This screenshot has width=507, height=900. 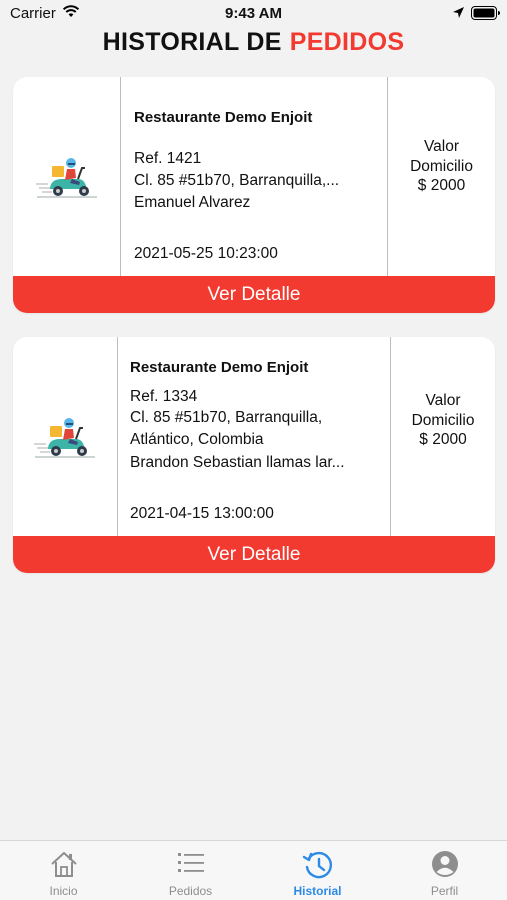 I want to click on order-customer: Emanuel Alvarez, so click(x=192, y=202).